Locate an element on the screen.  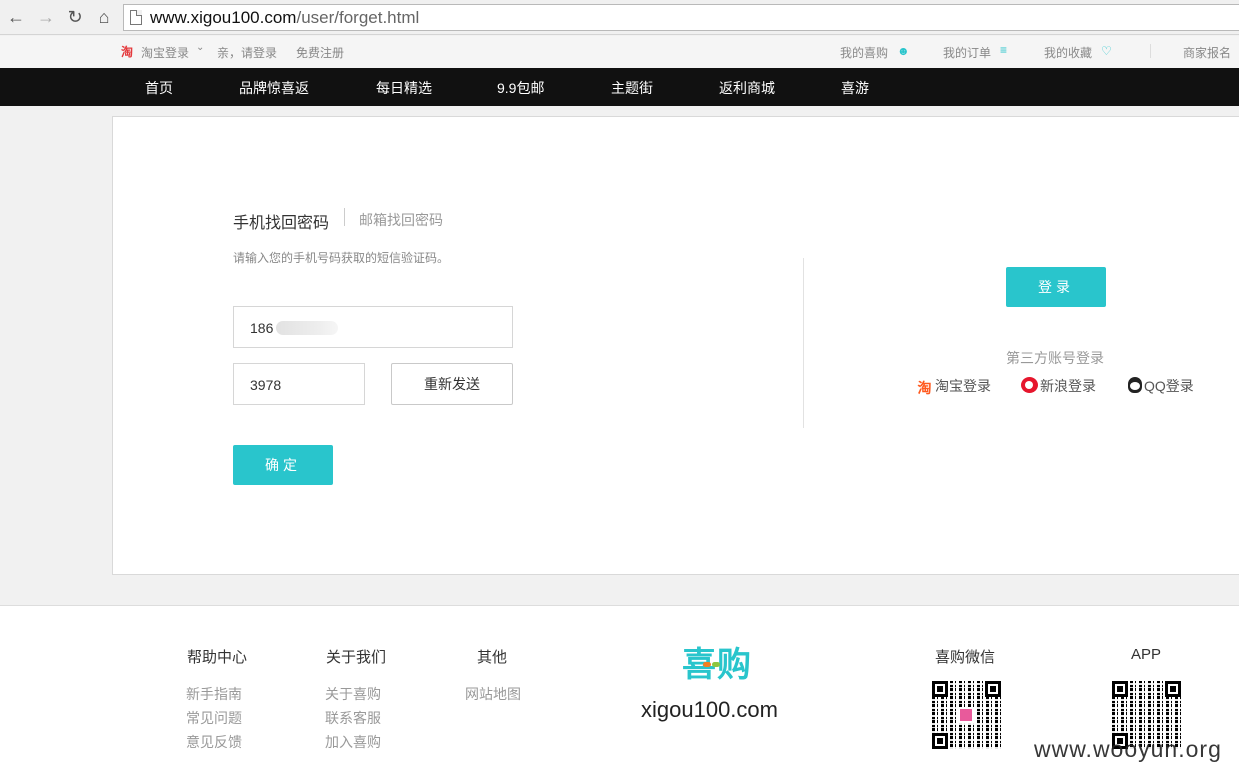
footer-link: 关于喜购 is located at coordinates (353, 694).